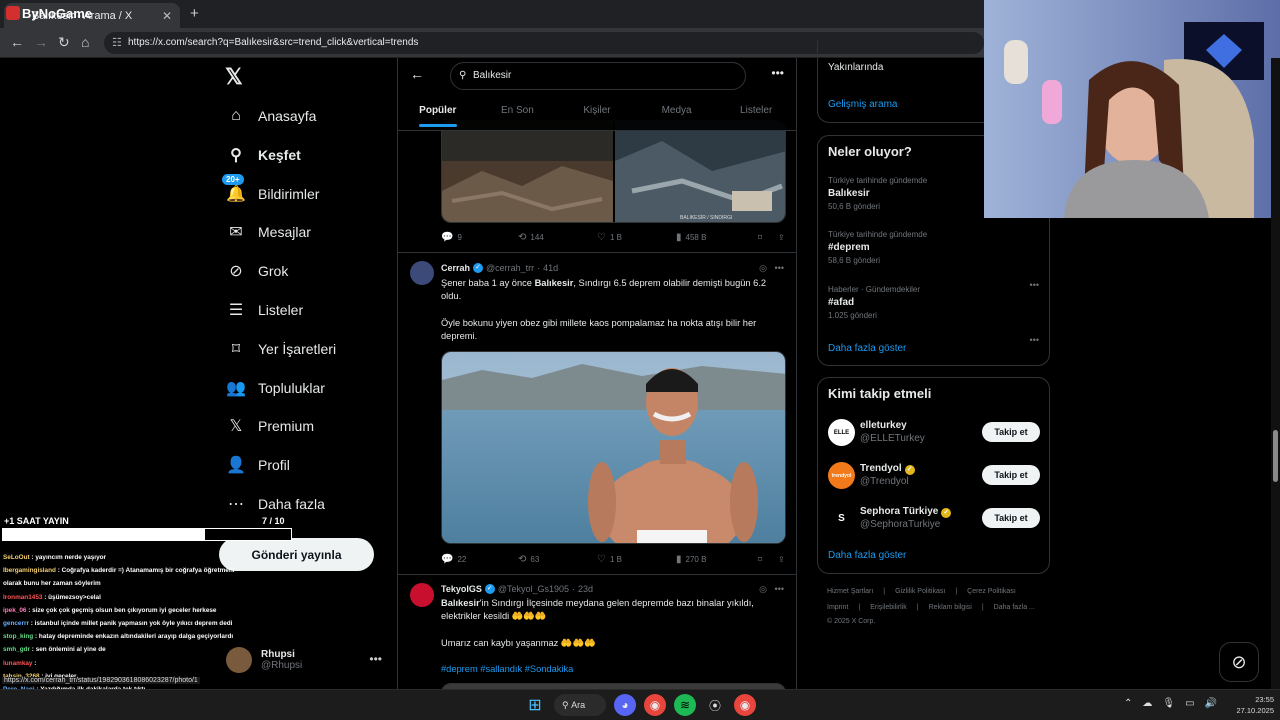 Image resolution: width=1280 pixels, height=720 pixels. What do you see at coordinates (510, 268) in the screenshot?
I see `author-handle: @cerrah_trr` at bounding box center [510, 268].